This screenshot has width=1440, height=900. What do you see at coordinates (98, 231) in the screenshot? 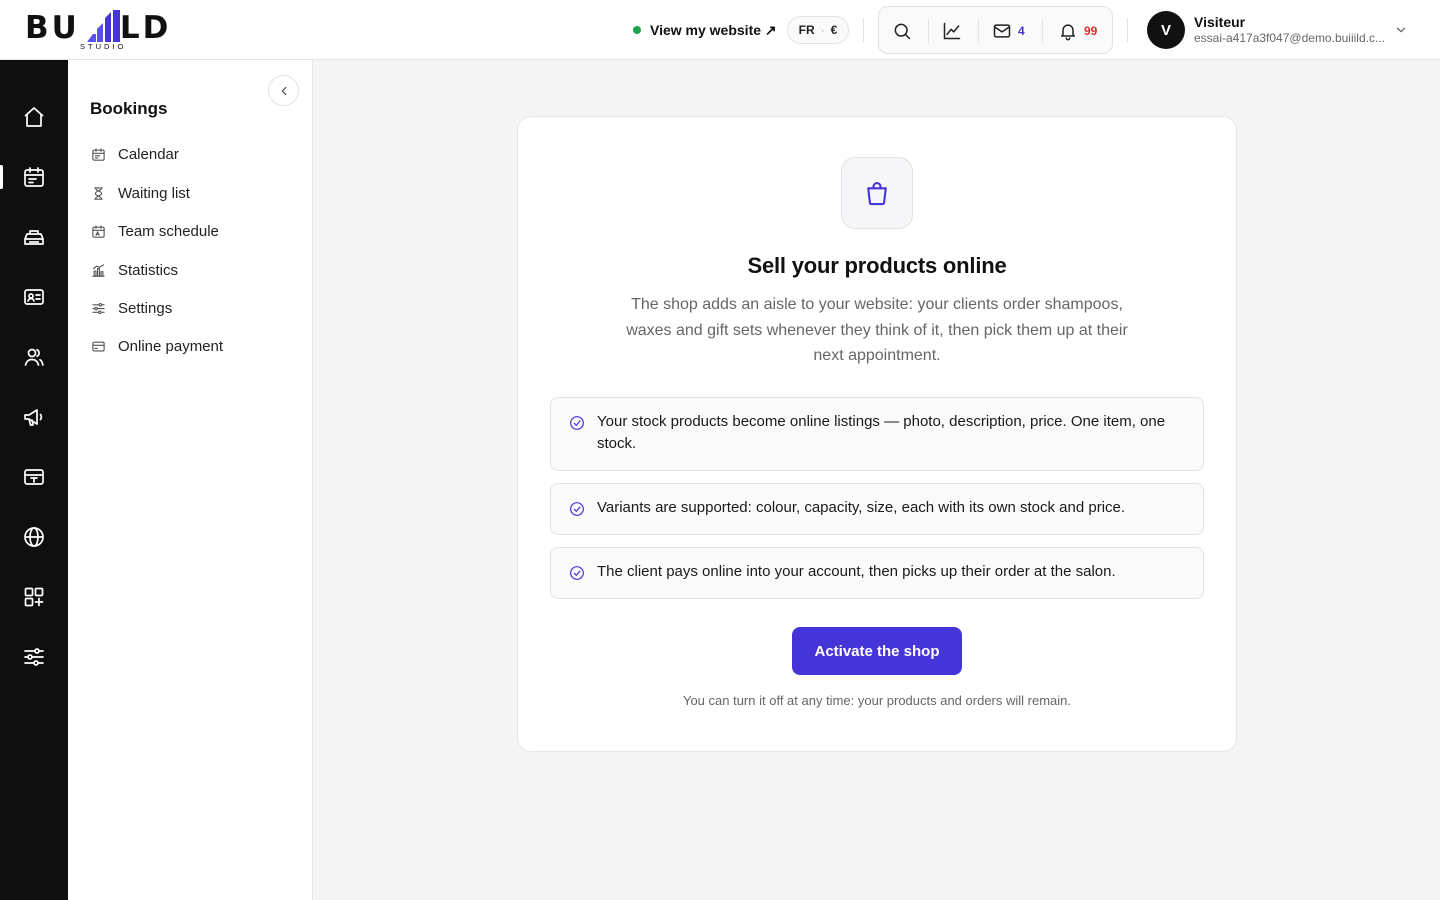
I see `team-calendar-icon` at bounding box center [98, 231].